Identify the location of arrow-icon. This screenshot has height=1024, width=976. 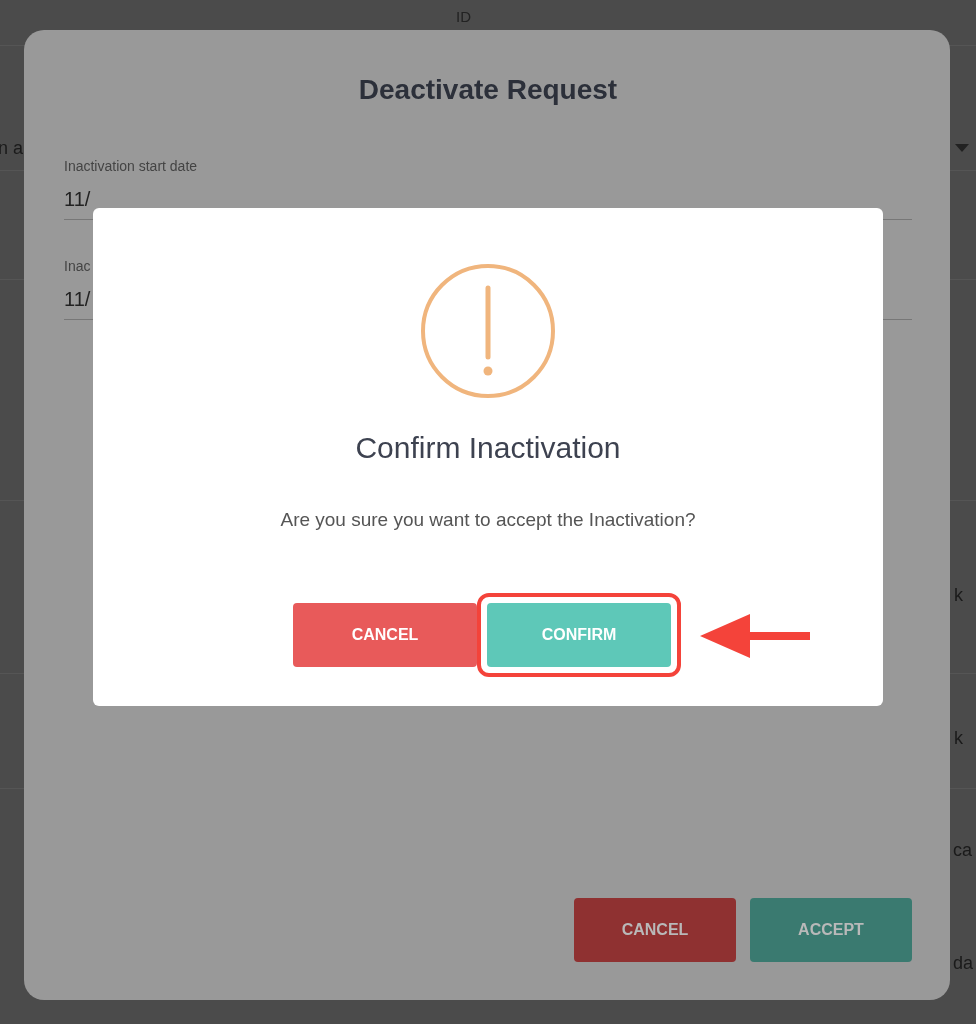
(756, 636).